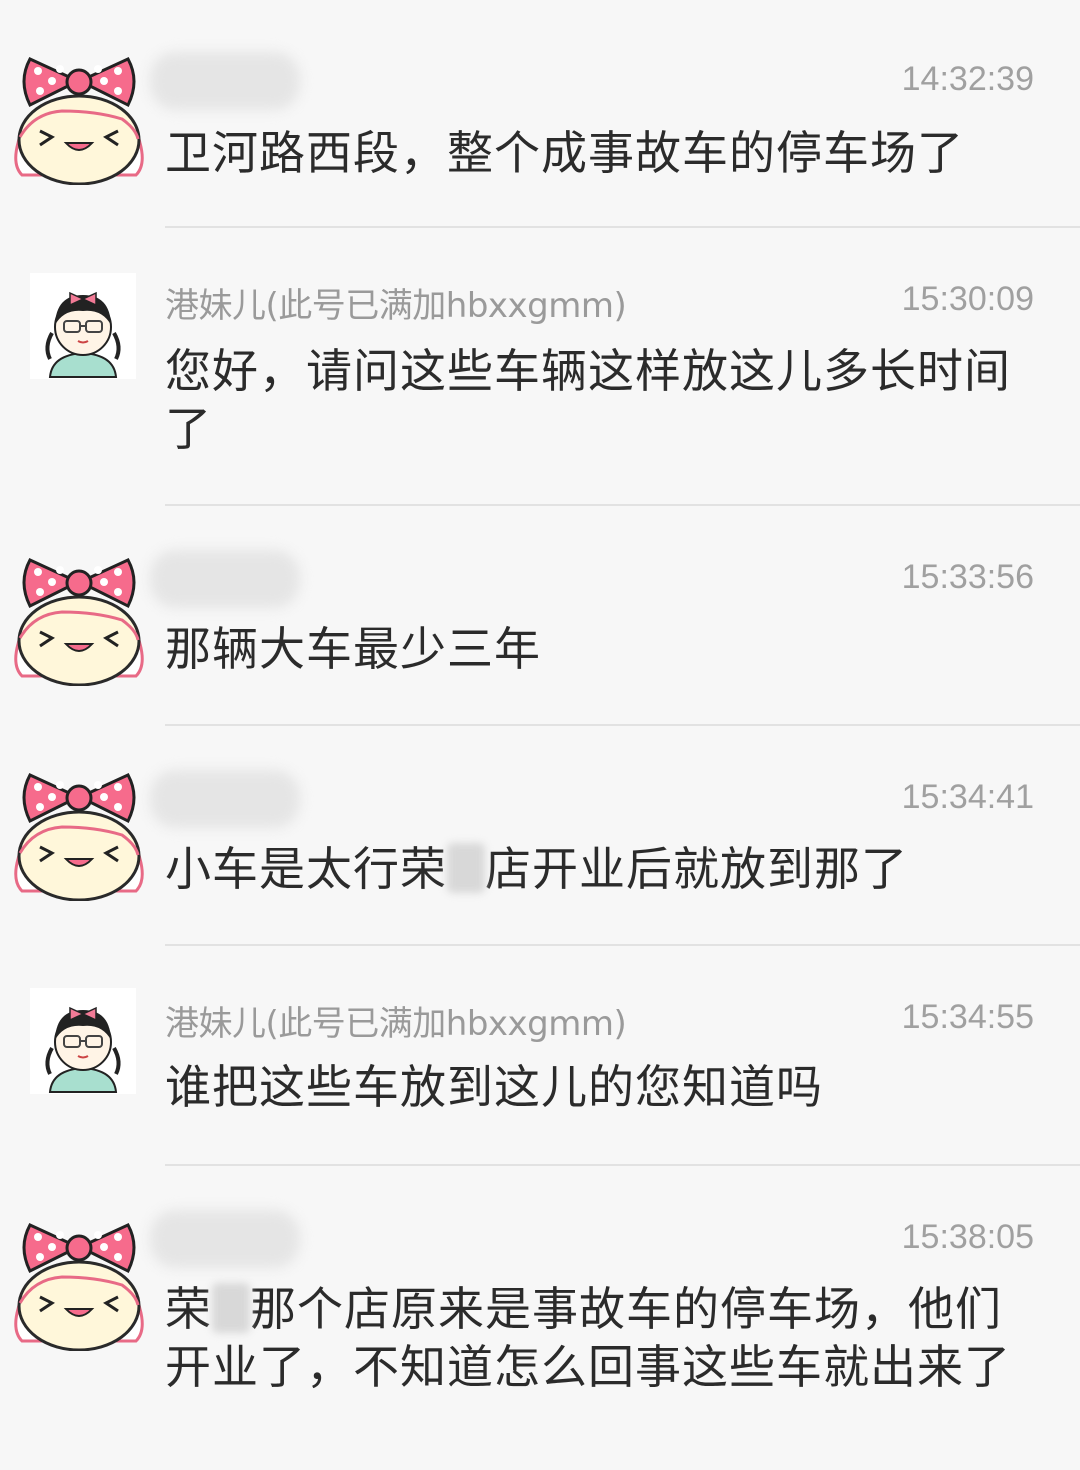 The image size is (1080, 1470). I want to click on message-text-part: 卫河路西段，整个成事故车的停车场了, so click(564, 153).